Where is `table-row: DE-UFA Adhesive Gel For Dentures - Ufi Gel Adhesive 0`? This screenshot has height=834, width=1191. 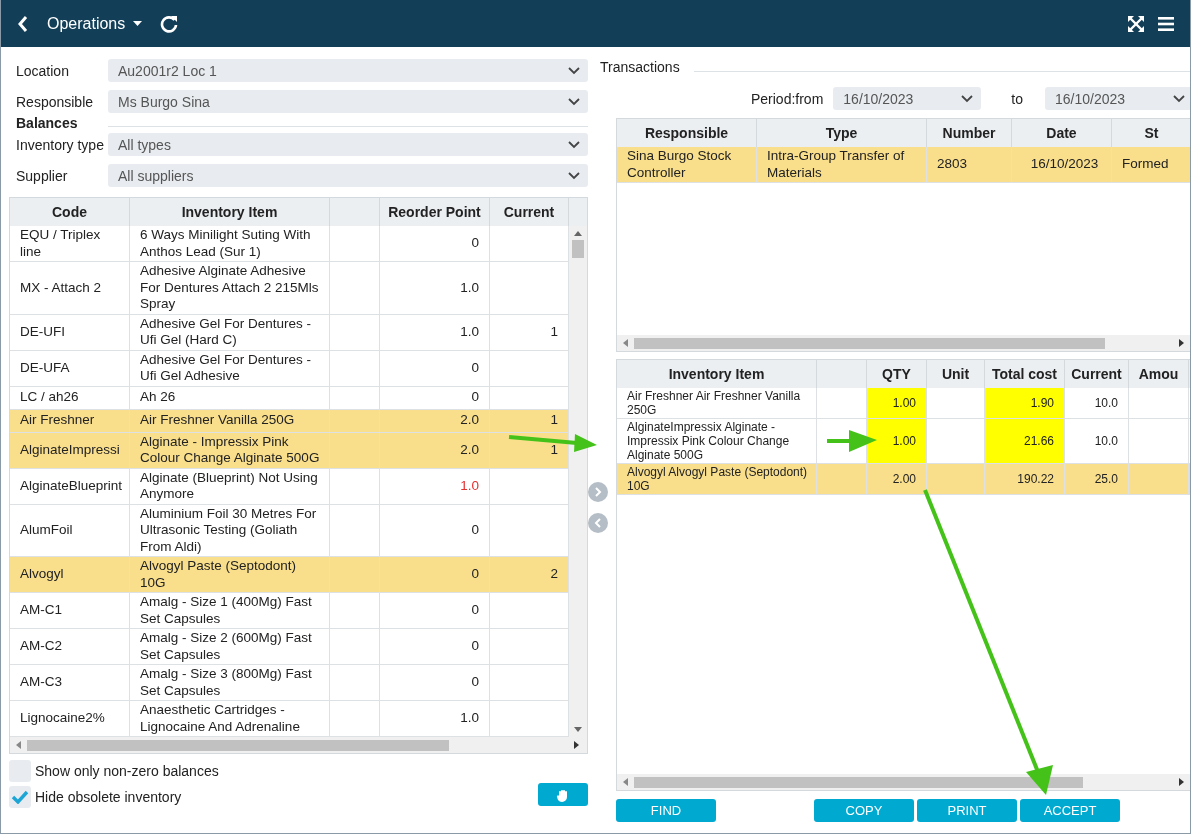
table-row: DE-UFA Adhesive Gel For Dentures - Ufi Gel Adhesive 0 is located at coordinates (289, 368).